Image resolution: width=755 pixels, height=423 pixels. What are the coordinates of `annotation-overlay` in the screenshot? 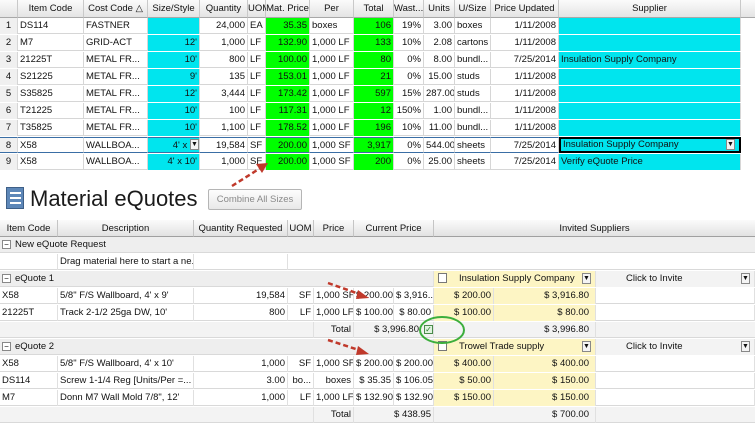 It's located at (348, 259).